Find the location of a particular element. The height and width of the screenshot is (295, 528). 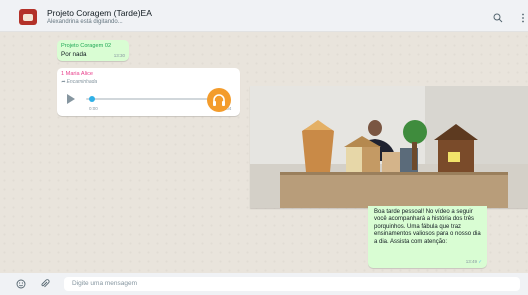

read-check-icon: ✓ is located at coordinates (479, 261).